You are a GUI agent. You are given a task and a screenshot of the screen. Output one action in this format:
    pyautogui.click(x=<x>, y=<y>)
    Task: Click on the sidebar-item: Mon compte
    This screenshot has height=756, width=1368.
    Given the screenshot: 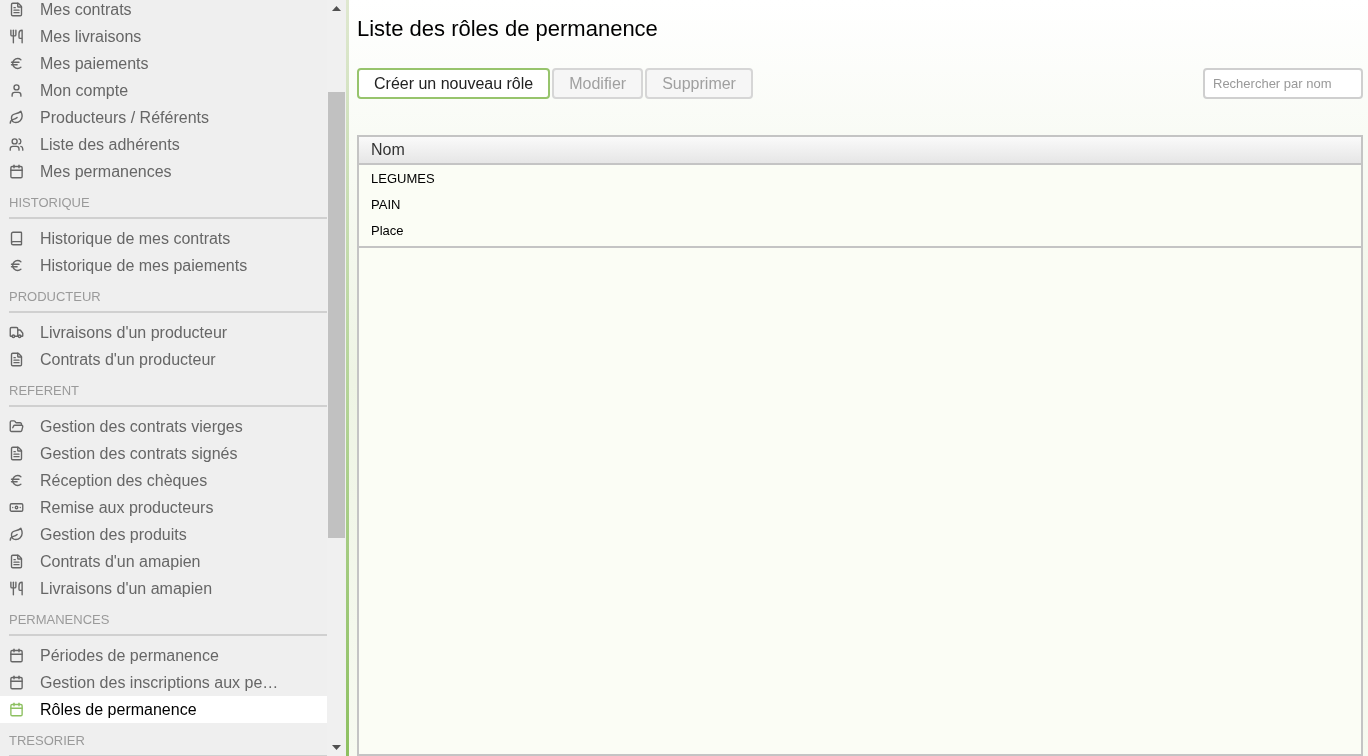 What is the action you would take?
    pyautogui.click(x=163, y=90)
    